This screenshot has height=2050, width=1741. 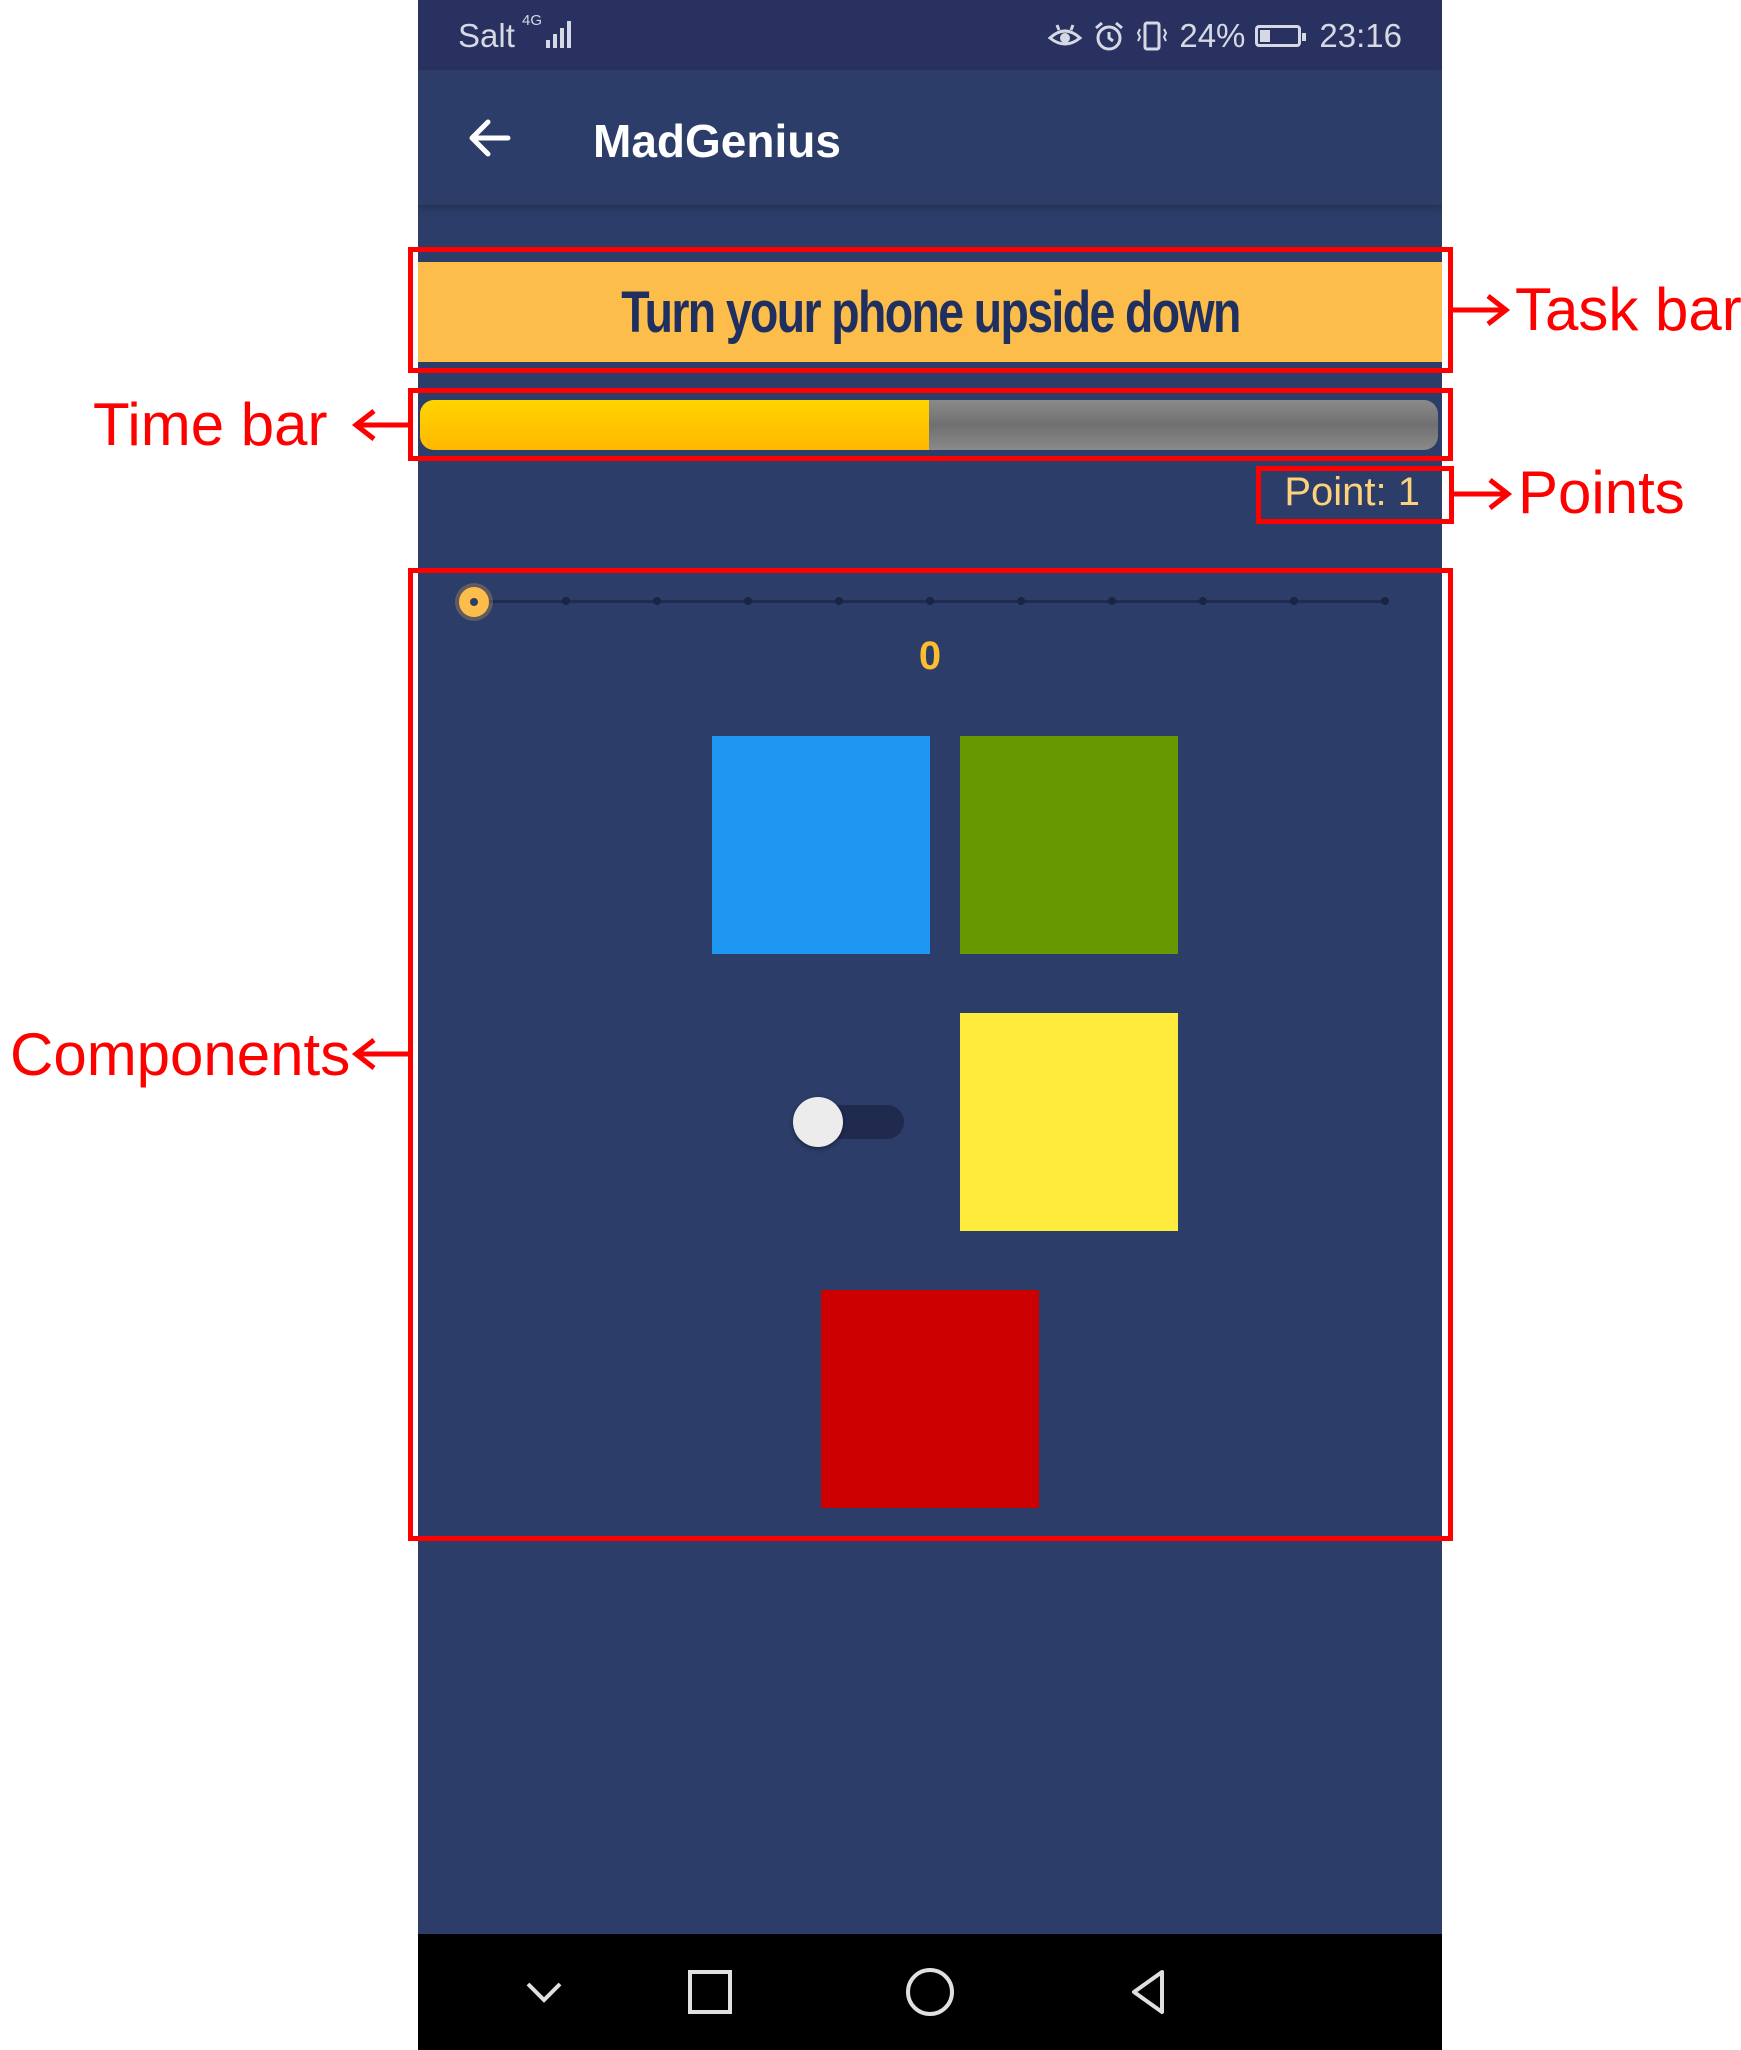 I want to click on circle-icon, so click(x=930, y=1992).